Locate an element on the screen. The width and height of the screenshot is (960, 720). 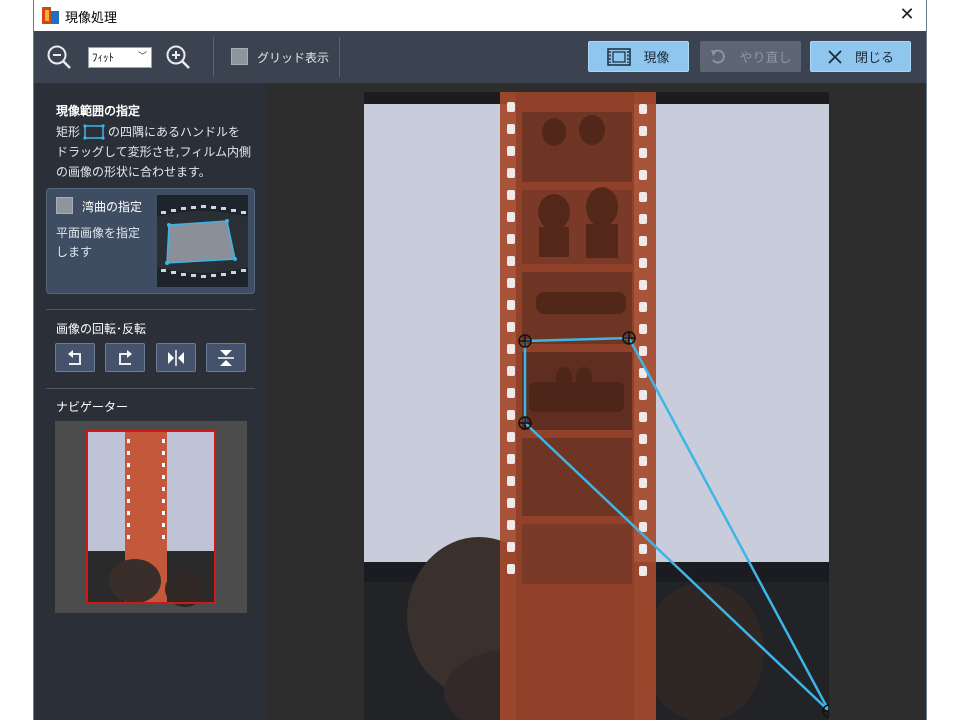
rotate-right-icon is located at coordinates (125, 357).